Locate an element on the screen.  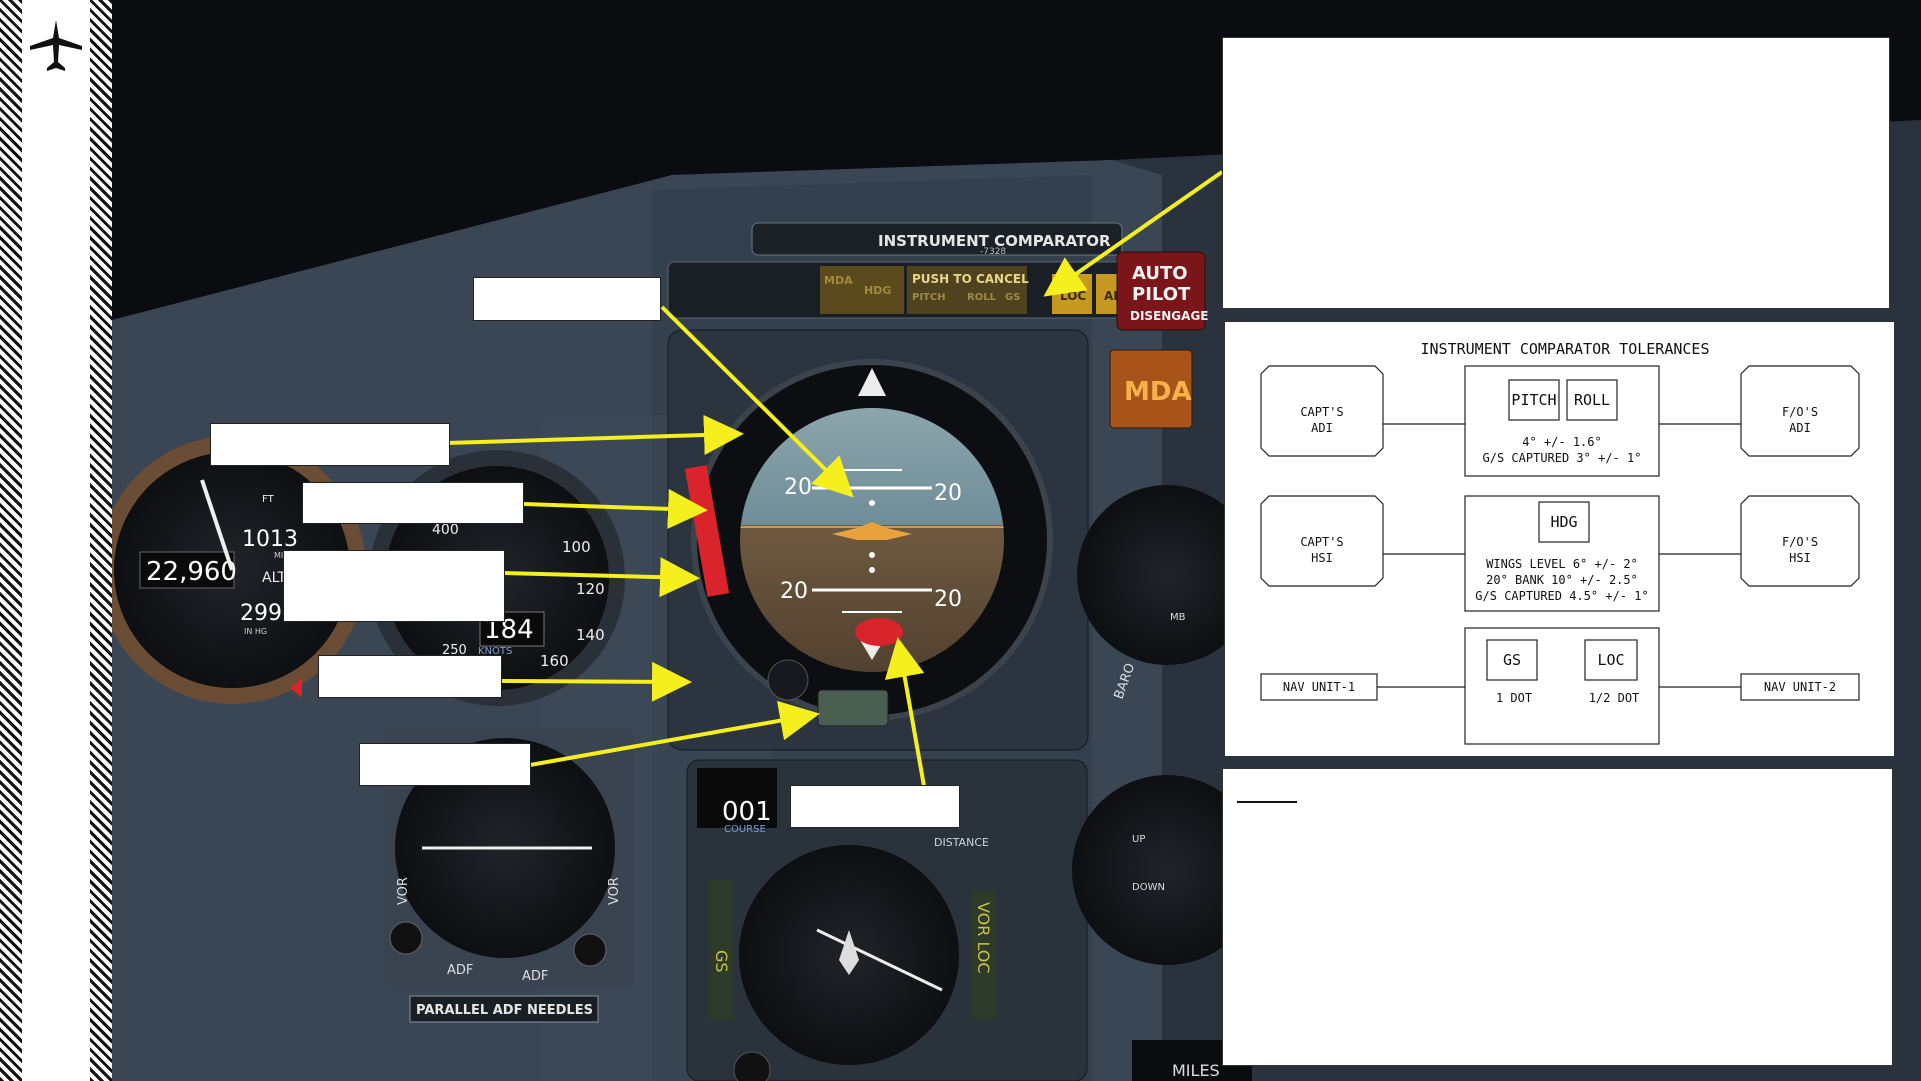
roll-label: ROLL is located at coordinates (1592, 400).